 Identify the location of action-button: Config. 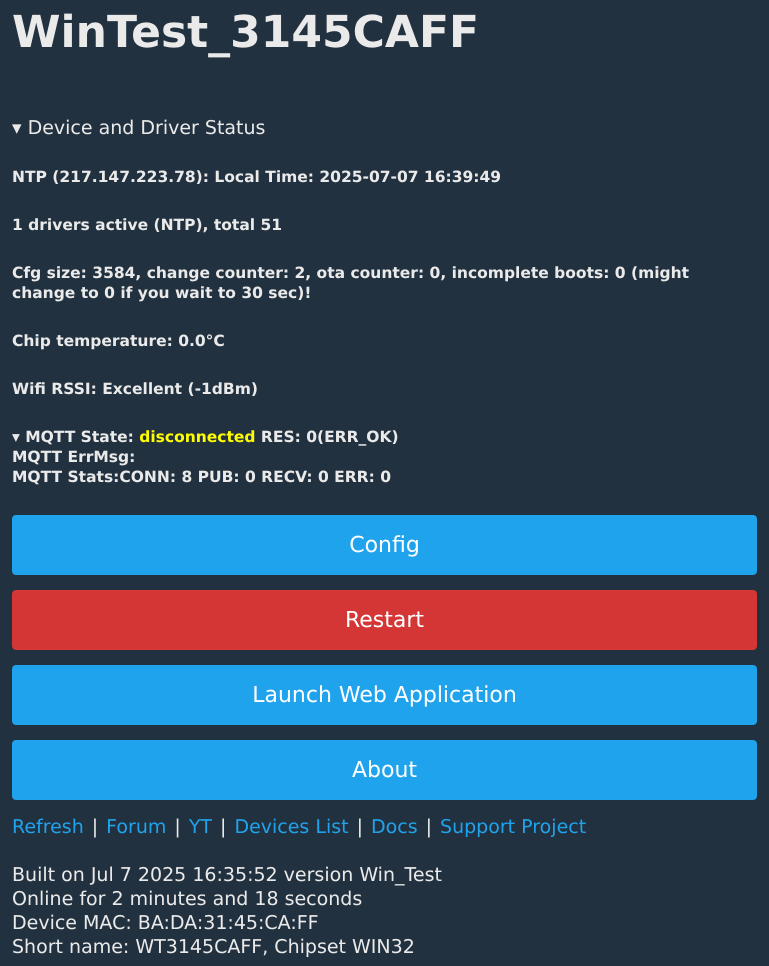
(384, 545).